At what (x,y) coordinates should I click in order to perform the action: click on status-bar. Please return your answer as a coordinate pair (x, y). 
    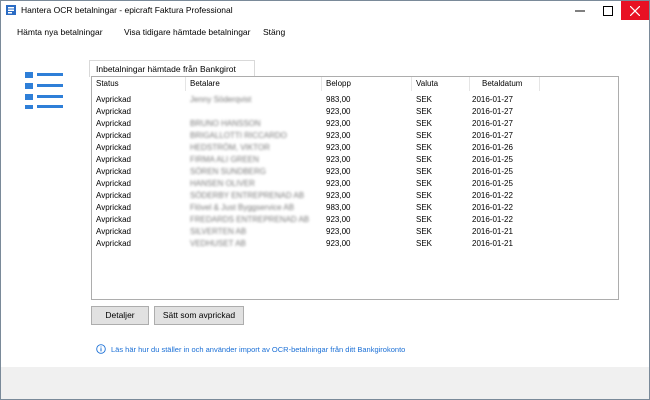
    Looking at the image, I should click on (325, 383).